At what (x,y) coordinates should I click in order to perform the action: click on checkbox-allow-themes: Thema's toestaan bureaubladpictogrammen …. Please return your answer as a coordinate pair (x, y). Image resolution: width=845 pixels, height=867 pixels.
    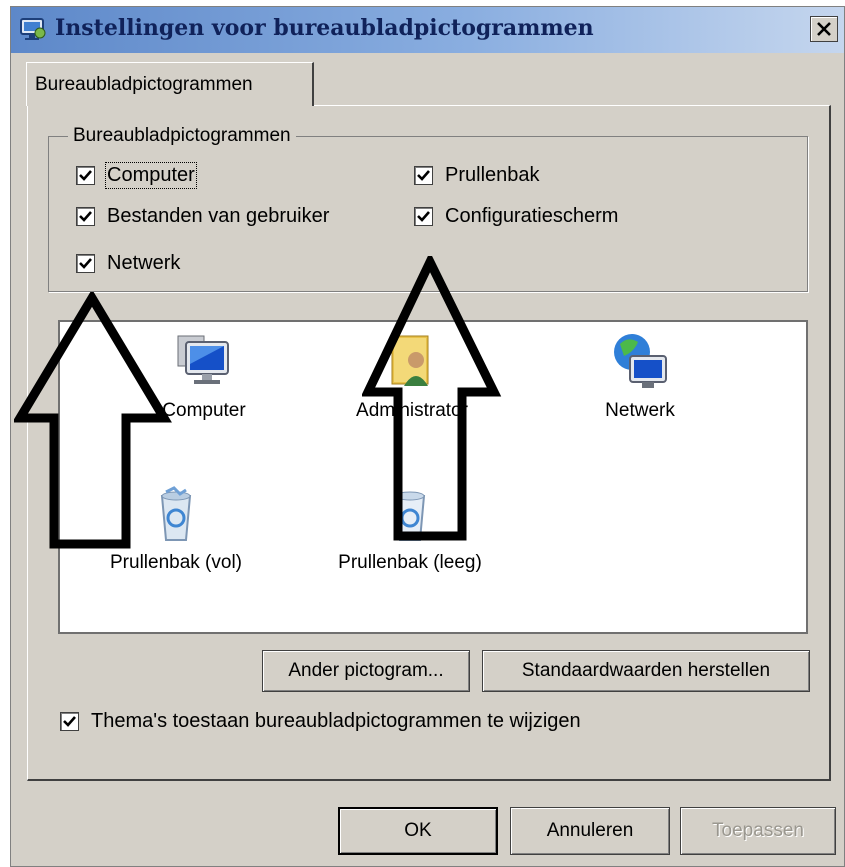
    Looking at the image, I should click on (320, 721).